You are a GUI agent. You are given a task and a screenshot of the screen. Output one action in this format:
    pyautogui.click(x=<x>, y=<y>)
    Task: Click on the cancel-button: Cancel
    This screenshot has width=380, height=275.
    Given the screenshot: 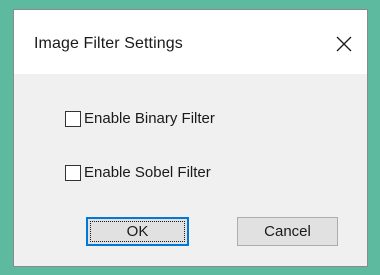 What is the action you would take?
    pyautogui.click(x=287, y=231)
    